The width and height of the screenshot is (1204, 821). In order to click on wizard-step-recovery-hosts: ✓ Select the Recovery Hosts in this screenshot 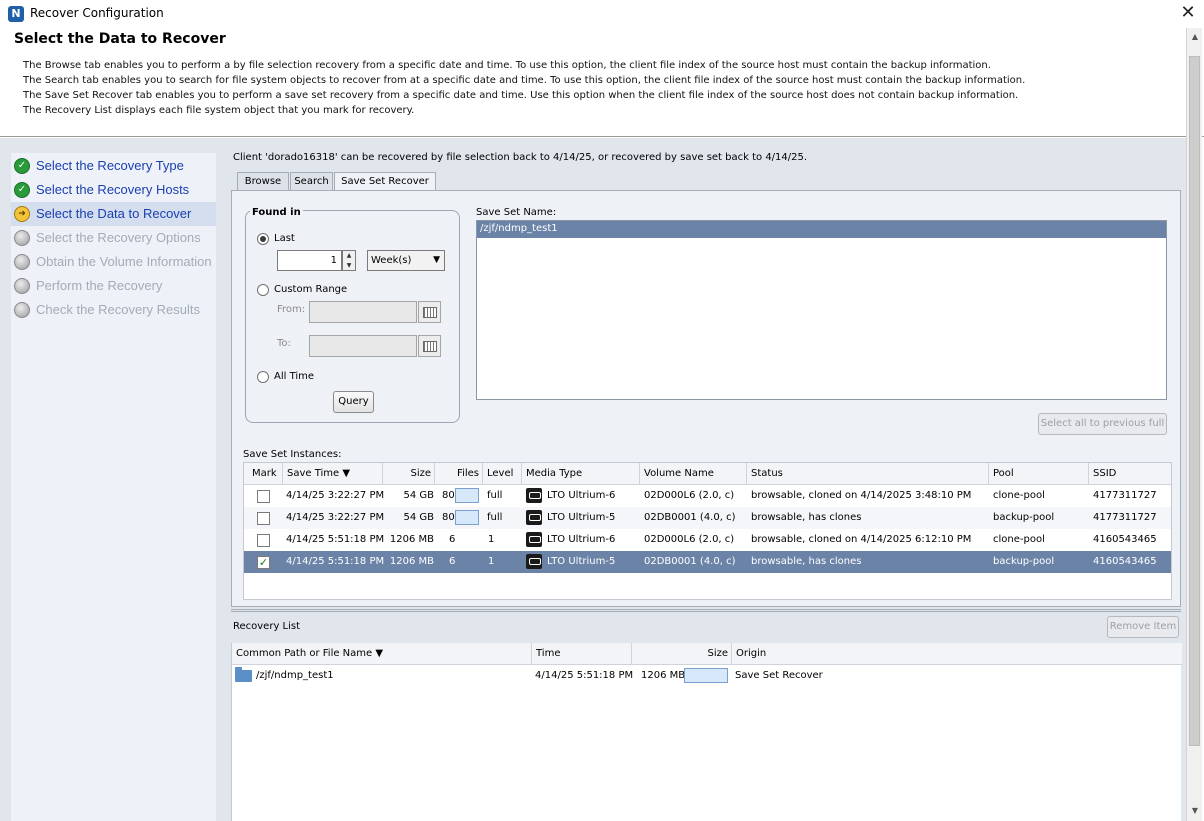, I will do `click(113, 190)`.